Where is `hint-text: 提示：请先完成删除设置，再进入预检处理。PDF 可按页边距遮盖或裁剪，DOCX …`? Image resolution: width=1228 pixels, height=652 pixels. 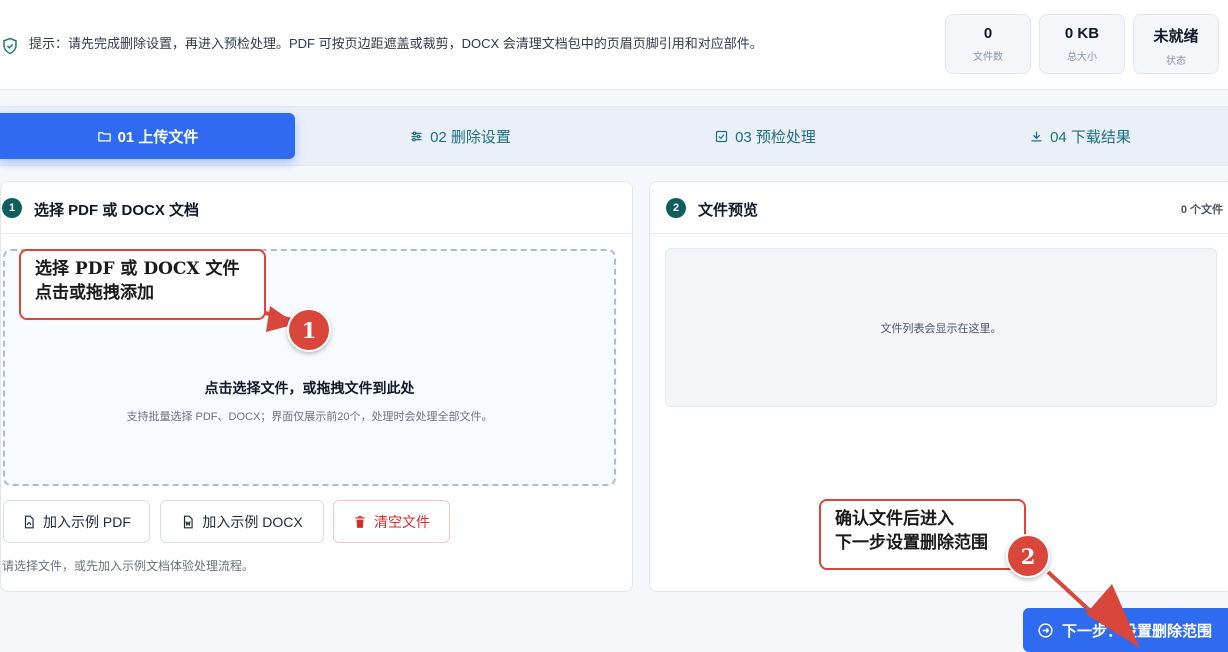 hint-text: 提示：请先完成删除设置，再进入预检处理。PDF 可按页边距遮盖或裁剪，DOCX … is located at coordinates (396, 43).